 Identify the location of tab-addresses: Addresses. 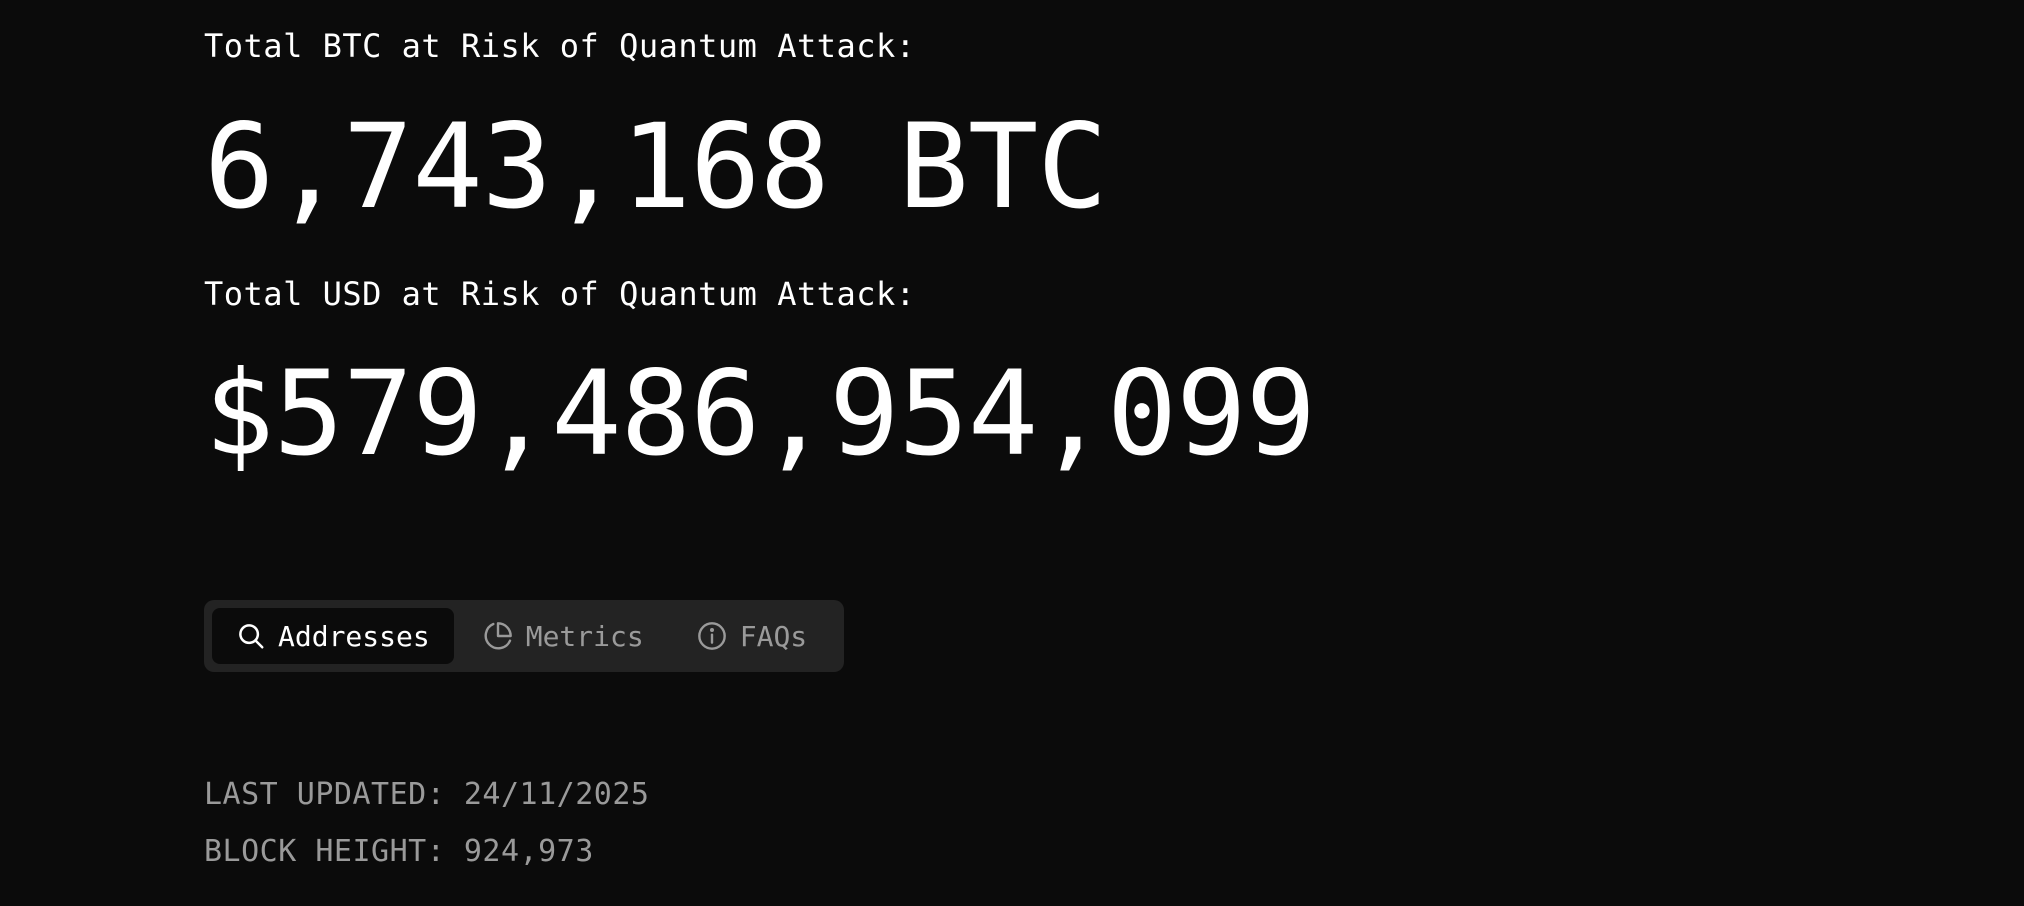
(333, 636).